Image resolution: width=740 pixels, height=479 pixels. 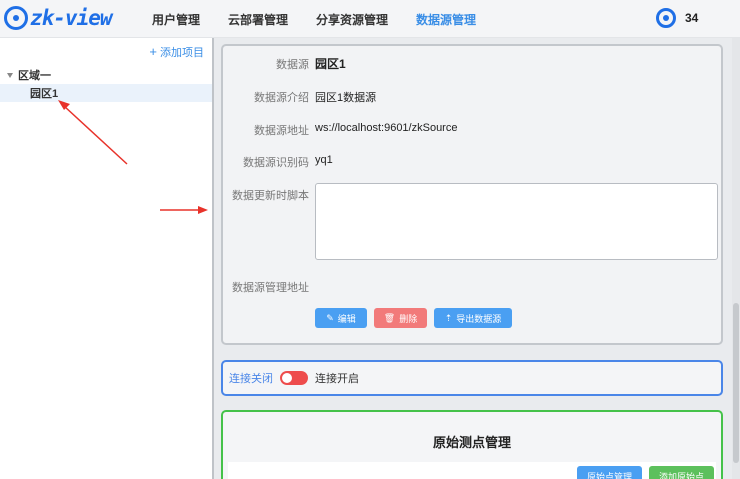 What do you see at coordinates (516, 221) in the screenshot?
I see `script-textarea` at bounding box center [516, 221].